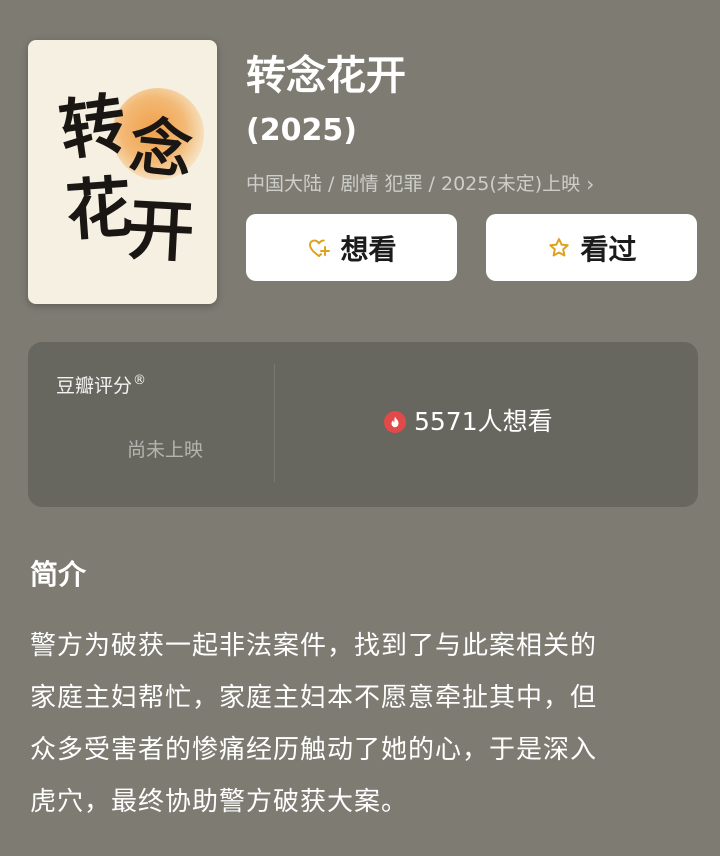  Describe the element at coordinates (164, 450) in the screenshot. I see `rating-status: 尚未上映` at that location.